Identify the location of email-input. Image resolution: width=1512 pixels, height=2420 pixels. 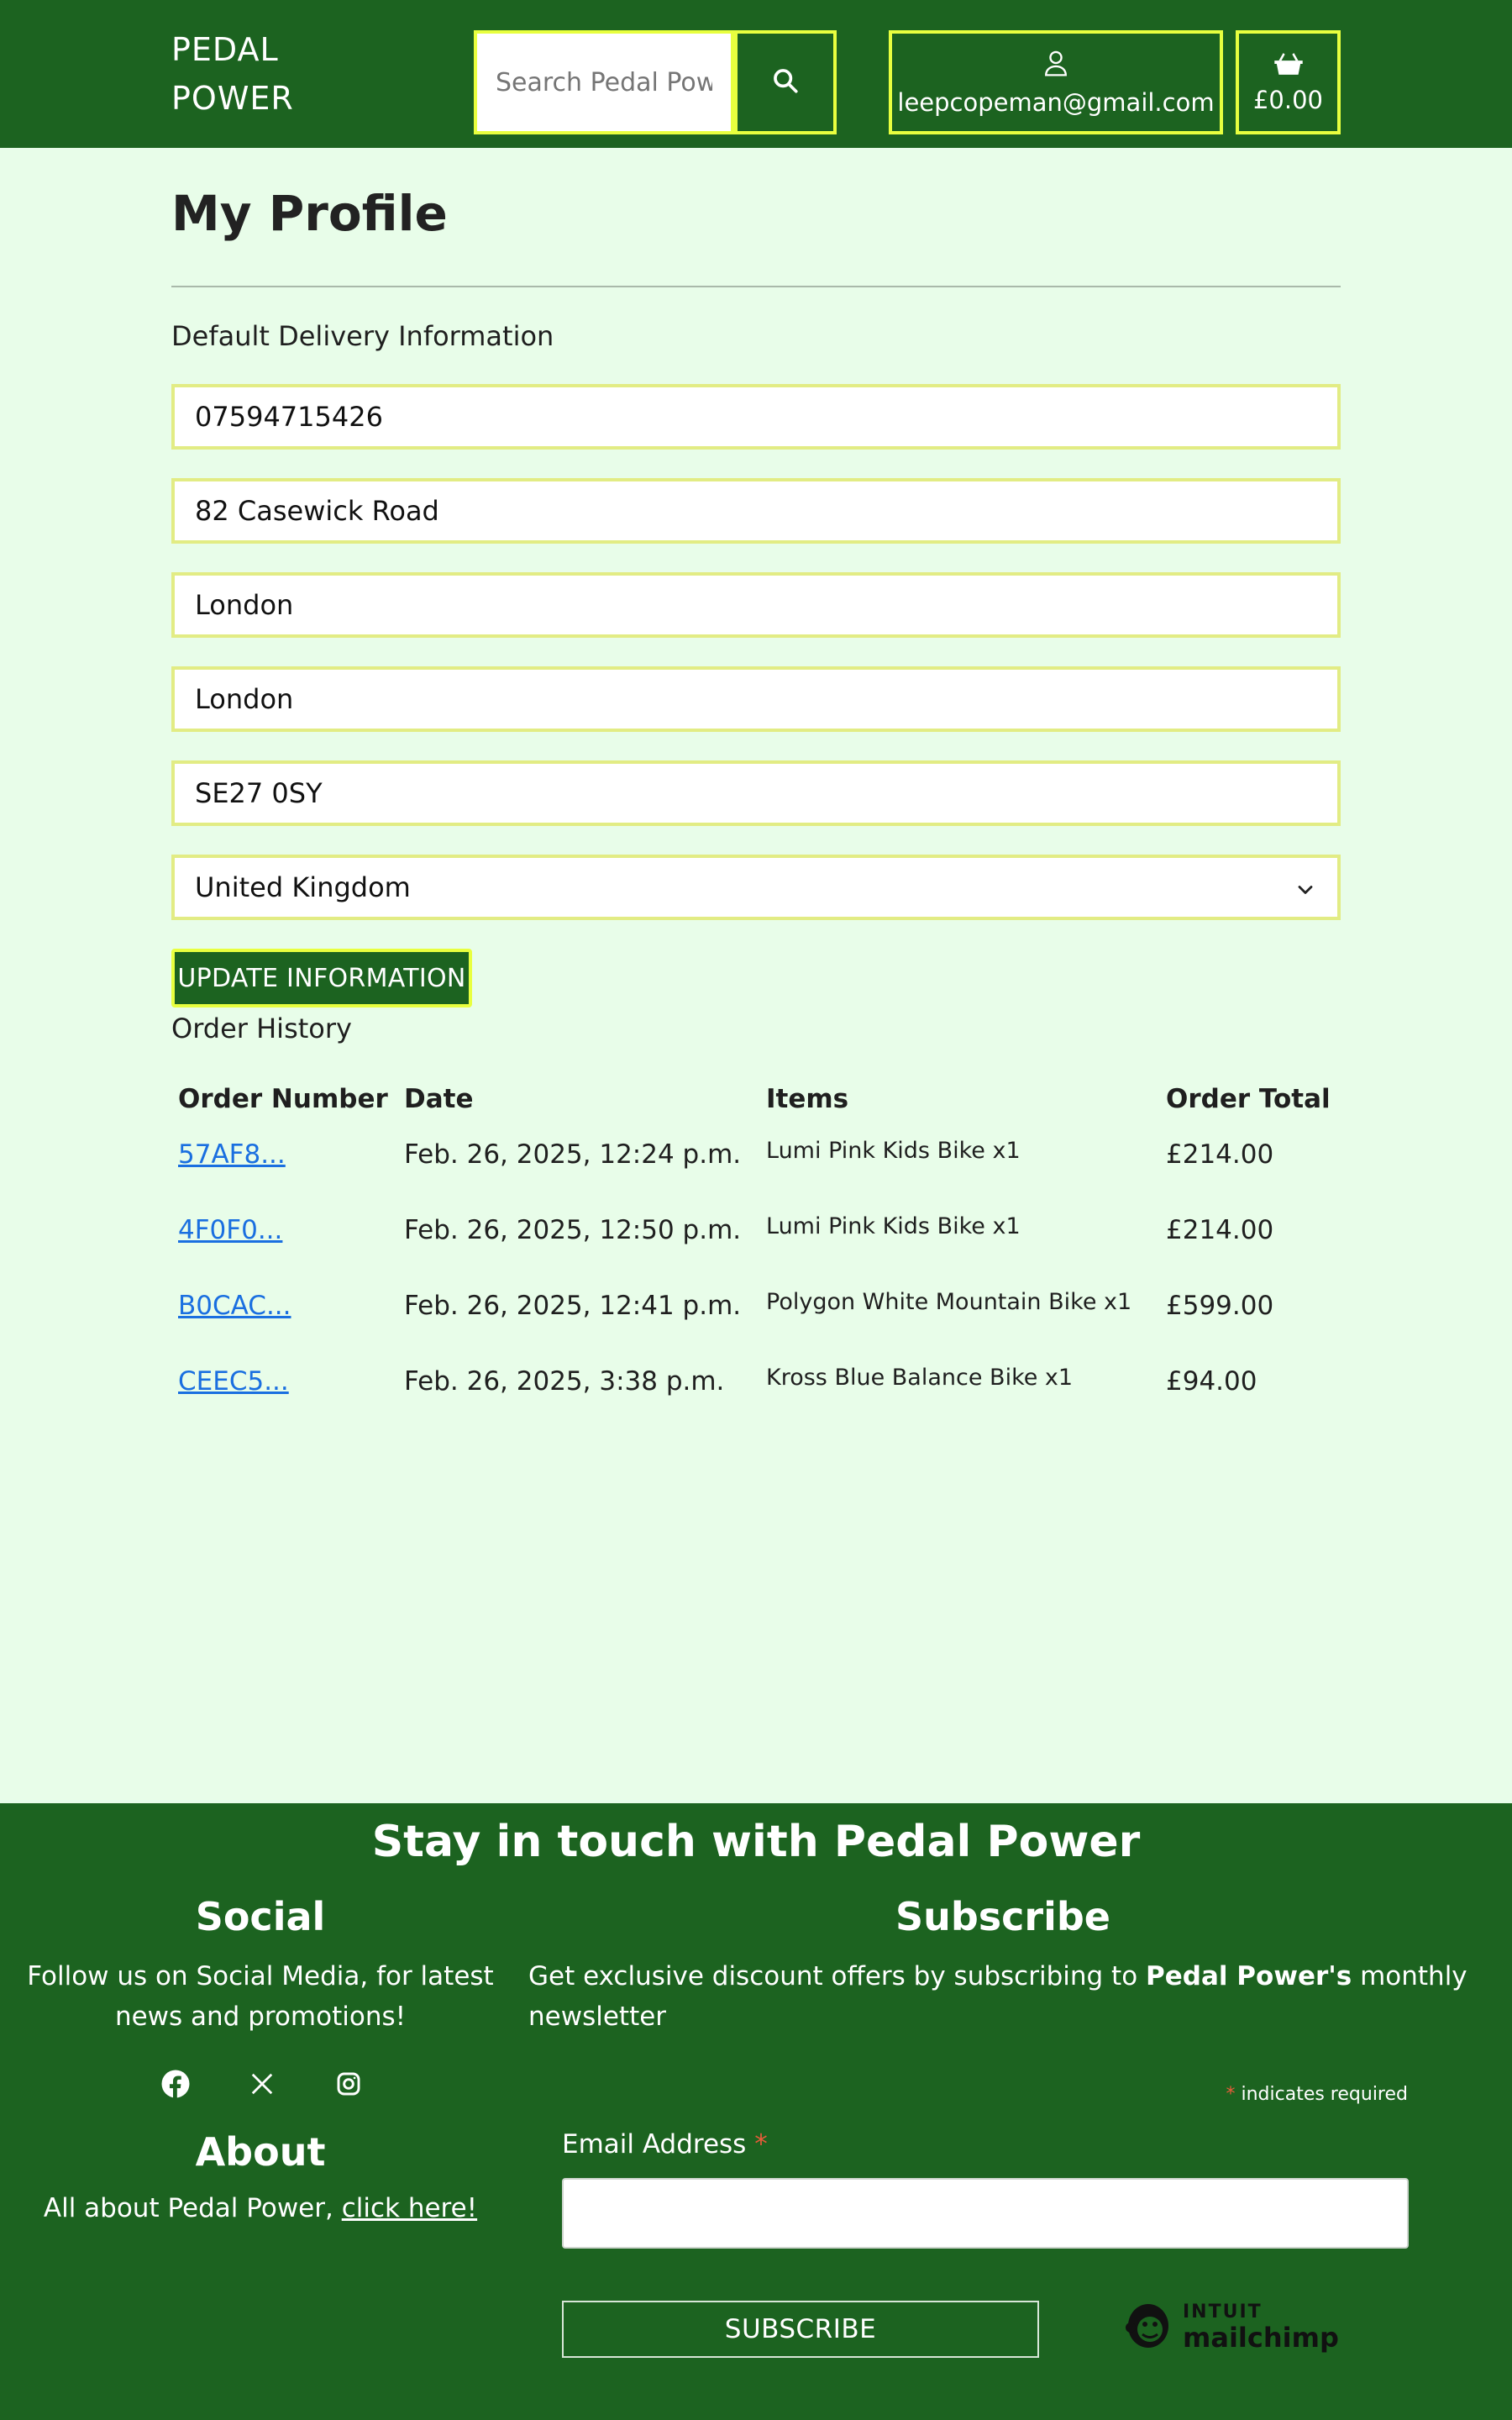
(985, 2213).